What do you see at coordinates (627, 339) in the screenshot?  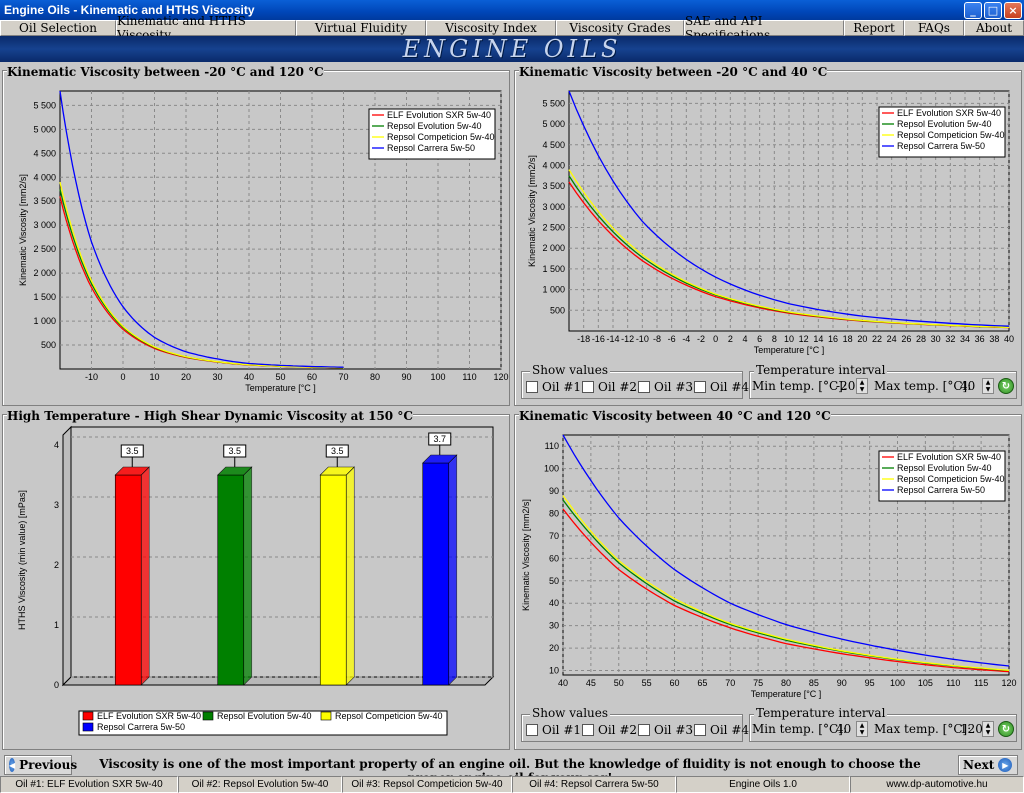 I see `x-tick-label: -12` at bounding box center [627, 339].